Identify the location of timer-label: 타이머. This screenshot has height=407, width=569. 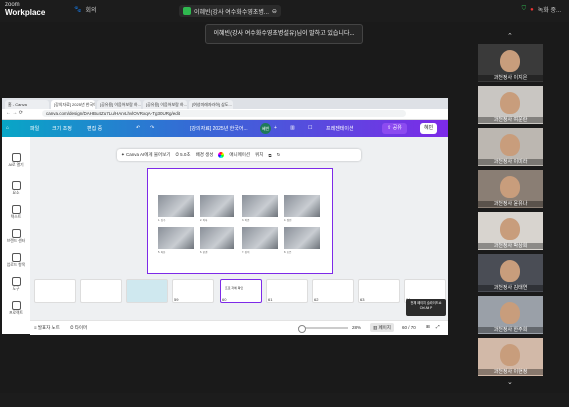
(81, 327).